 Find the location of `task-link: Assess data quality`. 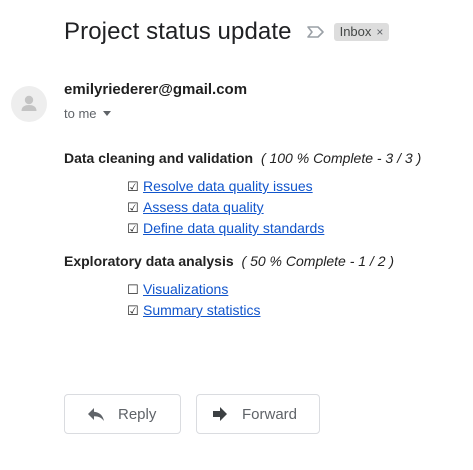

task-link: Assess data quality is located at coordinates (203, 207).